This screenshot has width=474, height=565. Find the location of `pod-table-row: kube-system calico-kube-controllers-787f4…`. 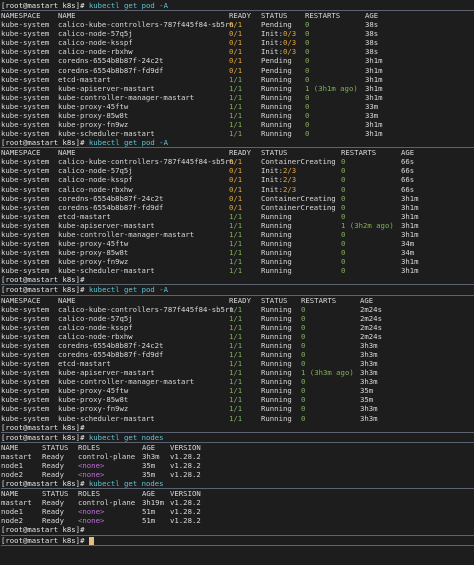

pod-table-row: kube-system calico-kube-controllers-787f4… is located at coordinates (237, 309).